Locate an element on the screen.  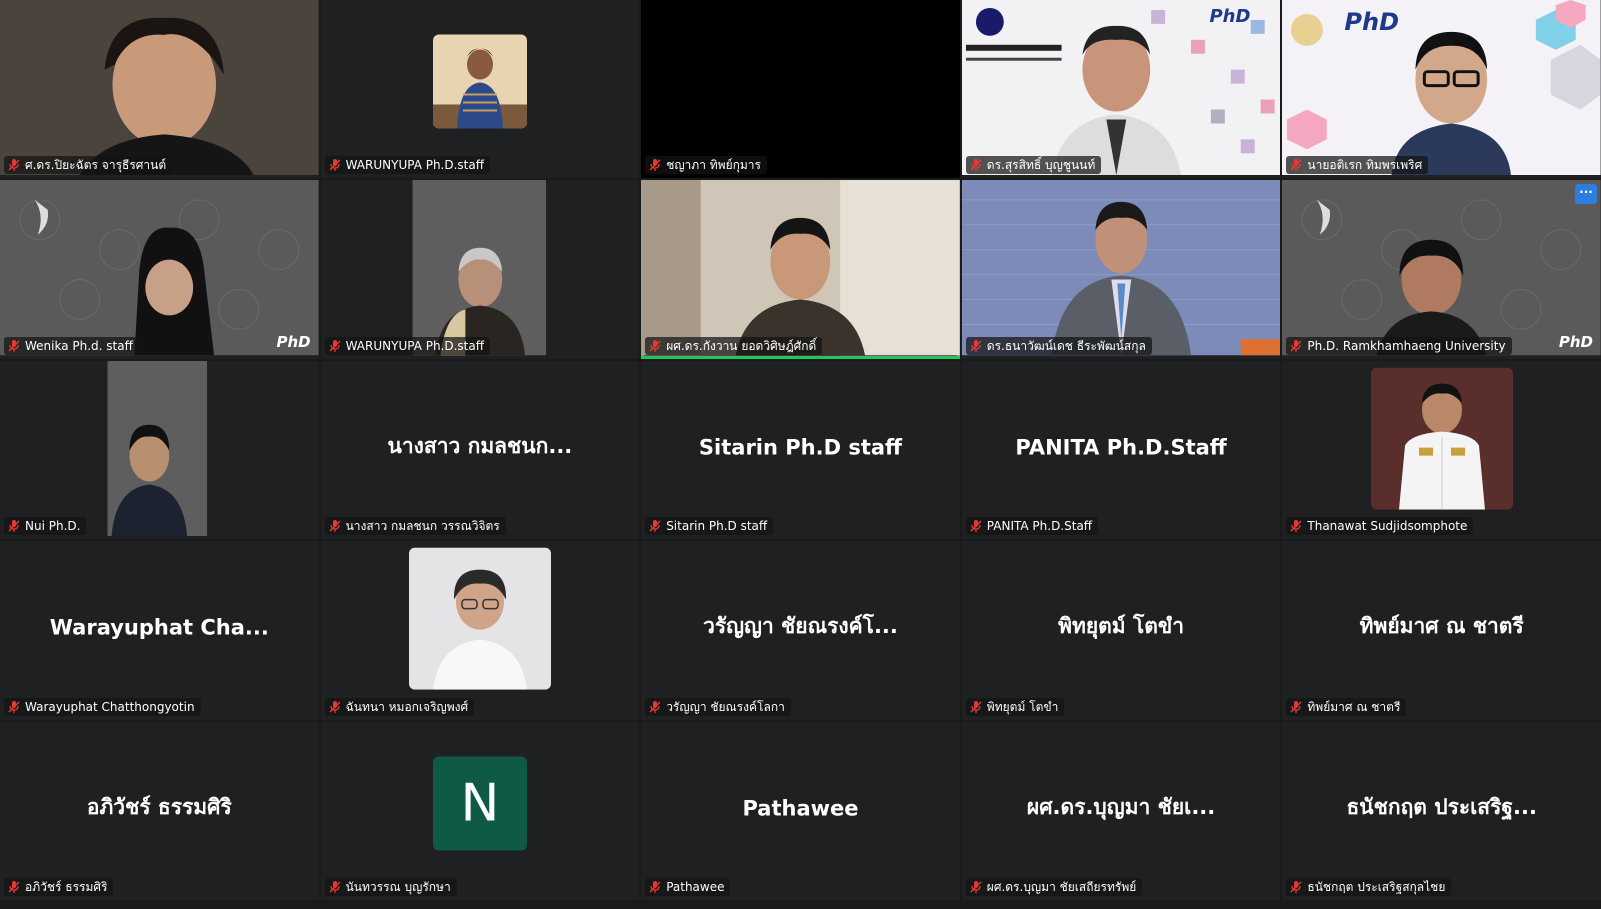
participant-name-tag: Sitarin Ph.D staff is located at coordinates (709, 526).